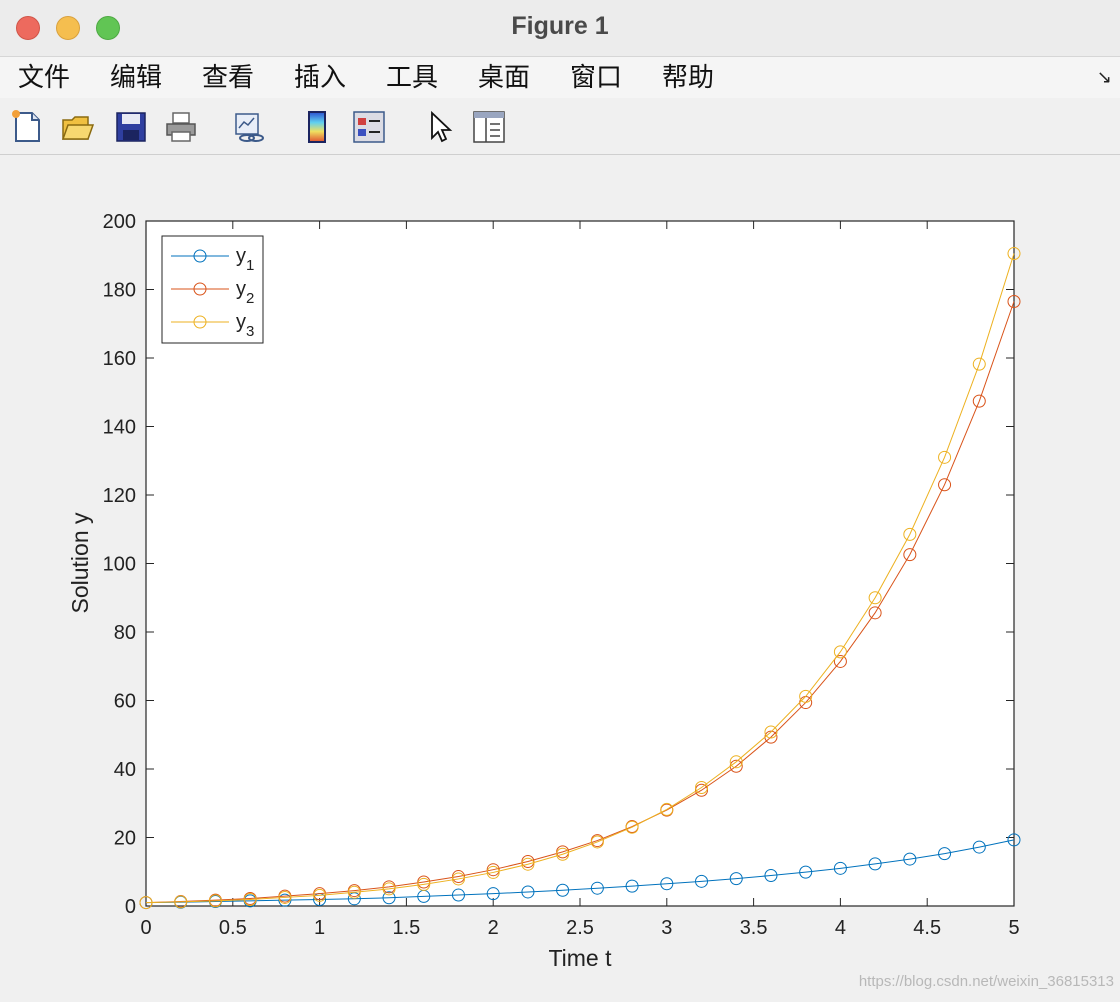  Describe the element at coordinates (119, 496) in the screenshot. I see `y-tick-label: 120` at that location.